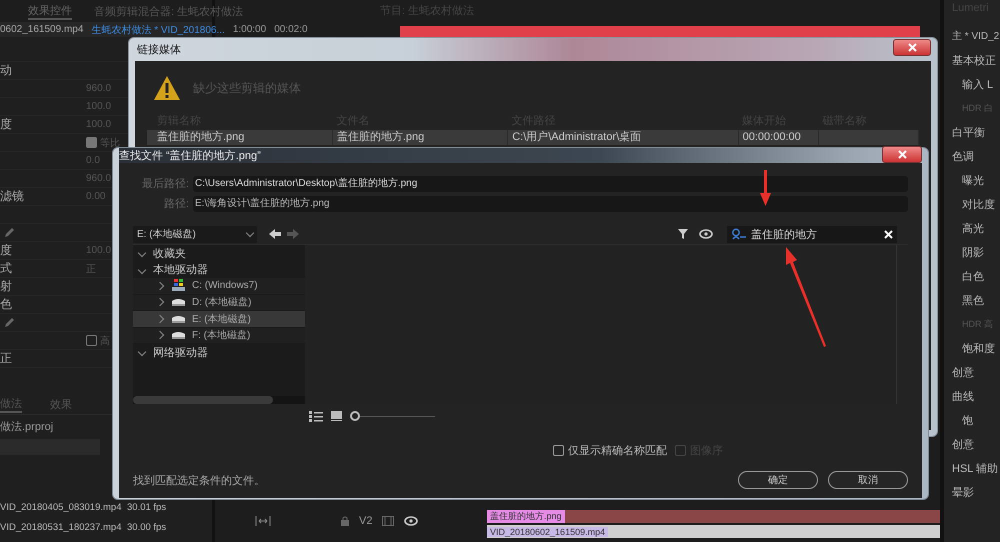 Image resolution: width=1000 pixels, height=542 pixels. What do you see at coordinates (219, 319) in the screenshot?
I see `tree-item: E: (本地磁盘)` at bounding box center [219, 319].